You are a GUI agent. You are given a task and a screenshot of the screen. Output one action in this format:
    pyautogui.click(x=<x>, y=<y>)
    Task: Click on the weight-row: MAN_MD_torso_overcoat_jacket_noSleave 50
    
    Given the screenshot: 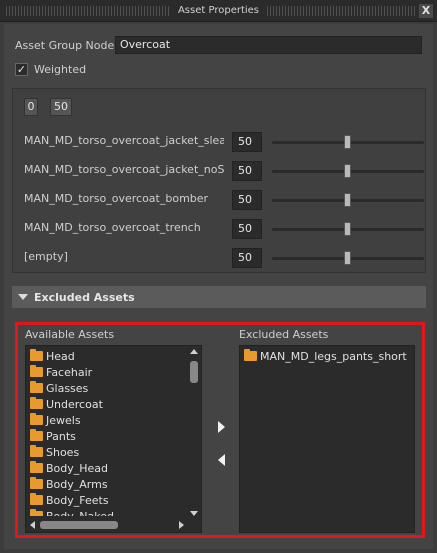 What is the action you would take?
    pyautogui.click(x=224, y=171)
    